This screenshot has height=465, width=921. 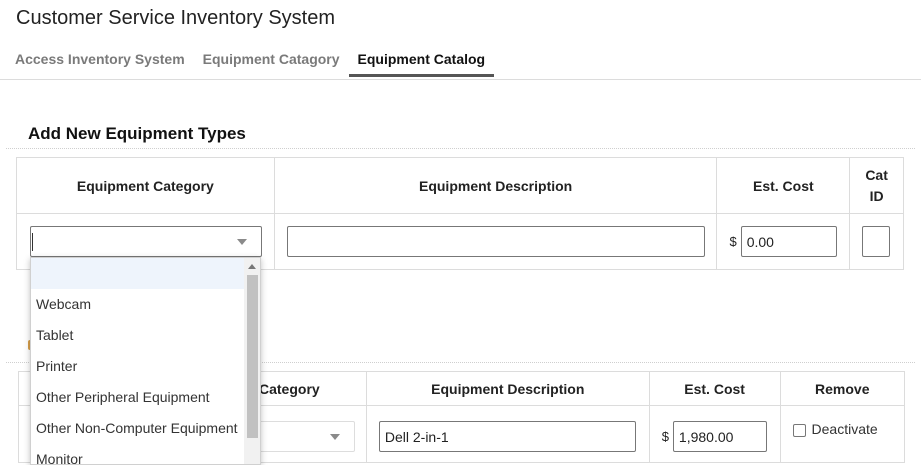 I want to click on equipment-description-input, so click(x=495, y=241).